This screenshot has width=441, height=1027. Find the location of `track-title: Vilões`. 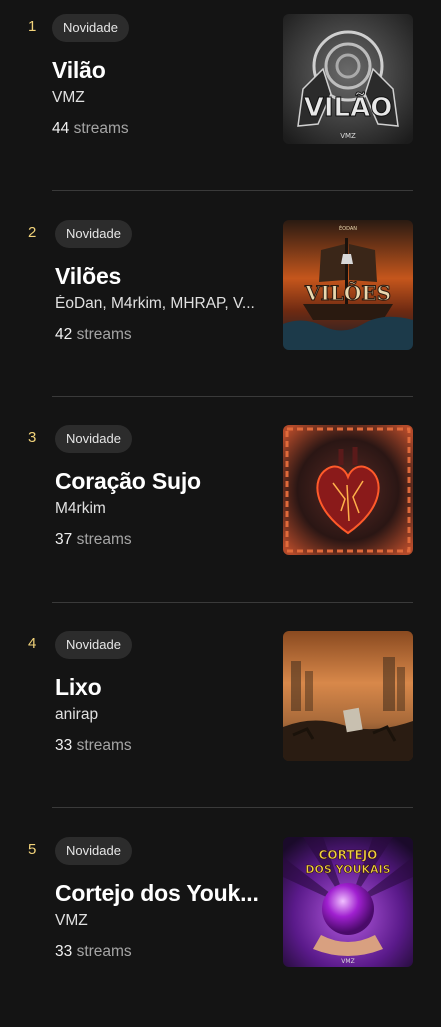

track-title: Vilões is located at coordinates (161, 276).